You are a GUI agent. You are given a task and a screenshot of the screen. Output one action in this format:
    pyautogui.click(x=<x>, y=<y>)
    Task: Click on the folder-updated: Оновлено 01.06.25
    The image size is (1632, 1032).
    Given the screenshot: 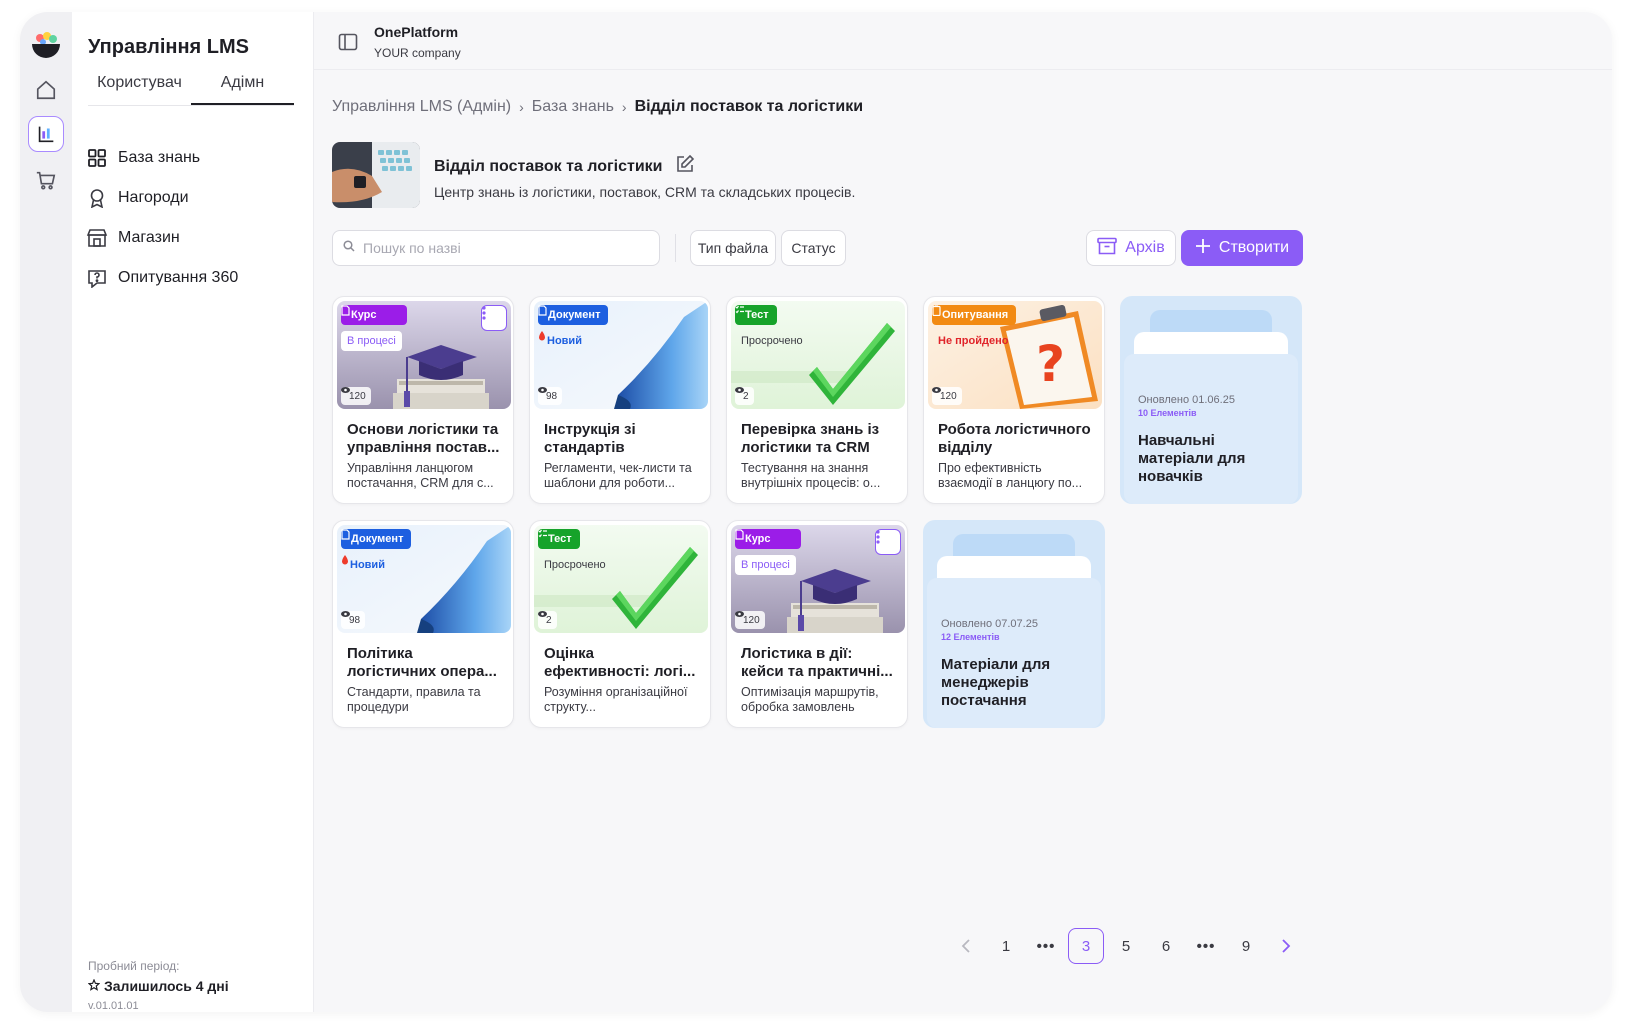 What is the action you would take?
    pyautogui.click(x=1186, y=400)
    